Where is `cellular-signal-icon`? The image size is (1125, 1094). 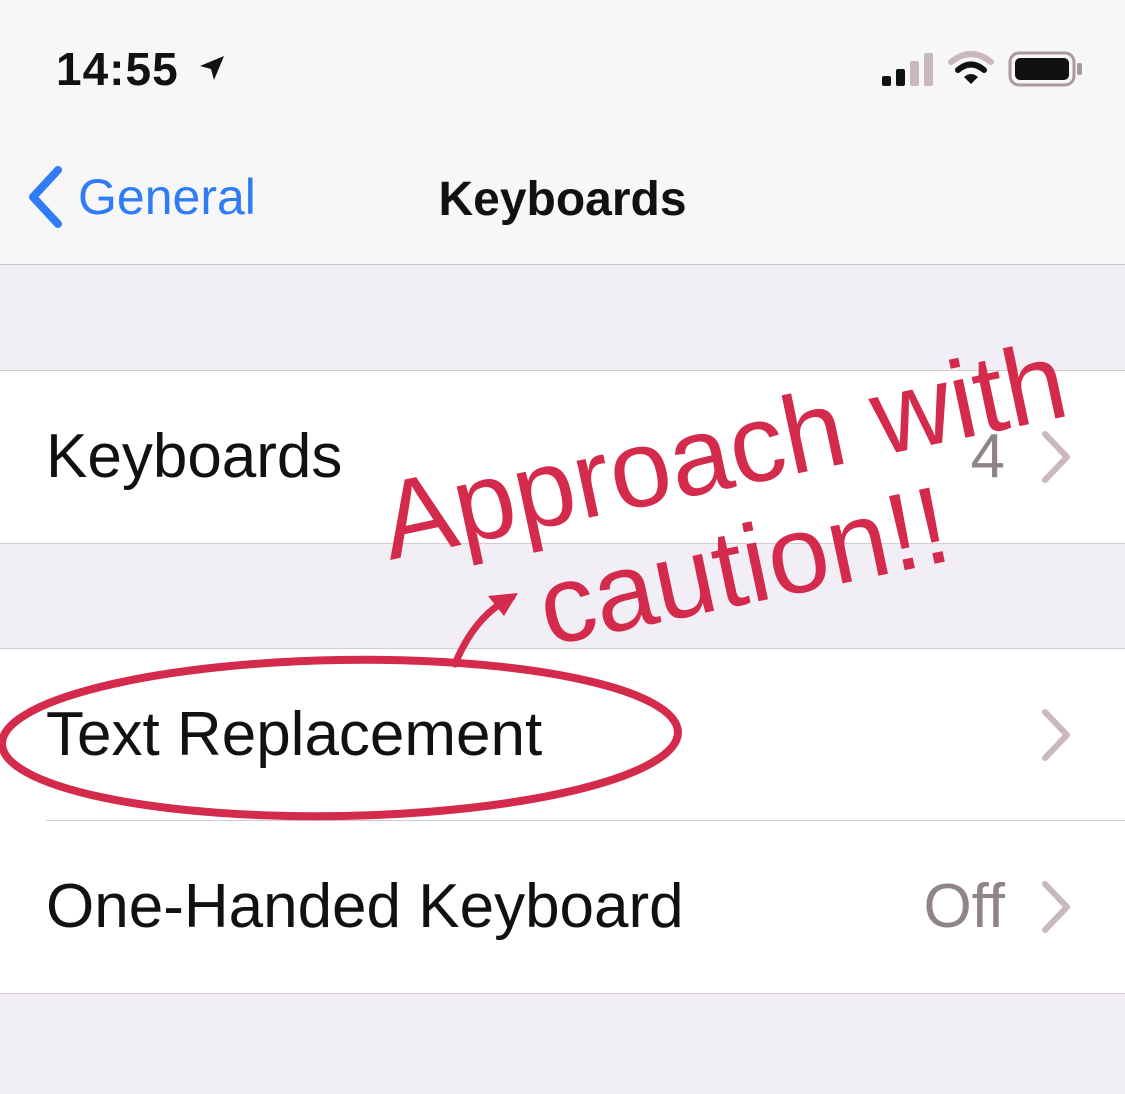 cellular-signal-icon is located at coordinates (907, 69).